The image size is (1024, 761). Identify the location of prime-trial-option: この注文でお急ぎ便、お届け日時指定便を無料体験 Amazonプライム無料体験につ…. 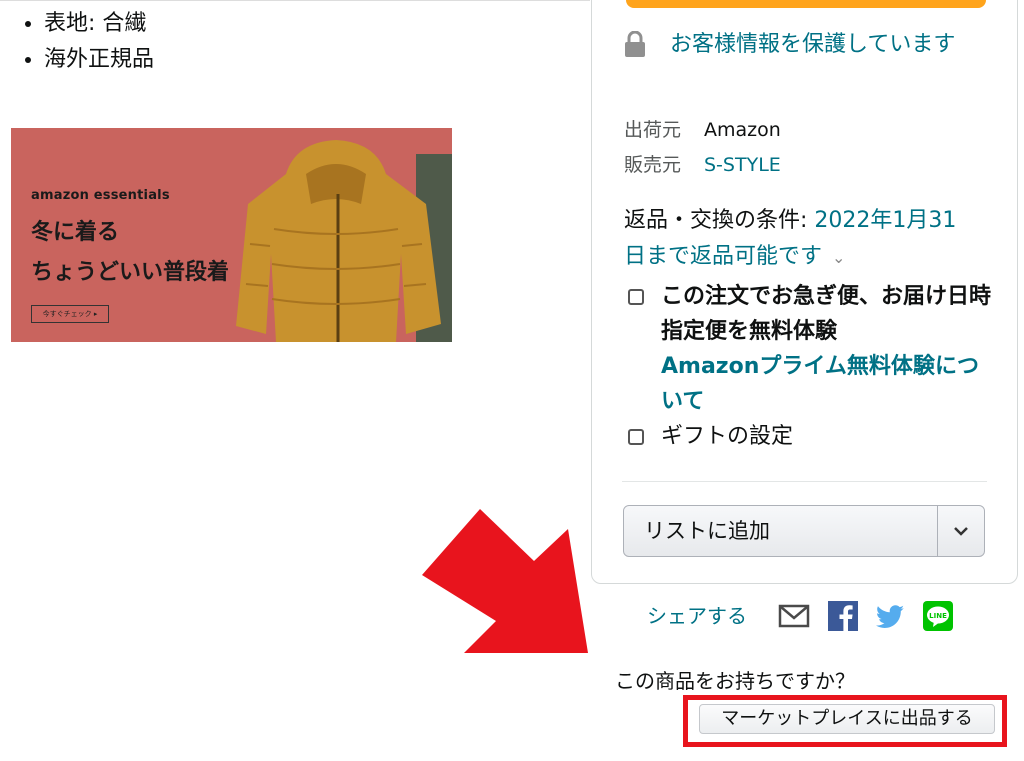
(809, 349).